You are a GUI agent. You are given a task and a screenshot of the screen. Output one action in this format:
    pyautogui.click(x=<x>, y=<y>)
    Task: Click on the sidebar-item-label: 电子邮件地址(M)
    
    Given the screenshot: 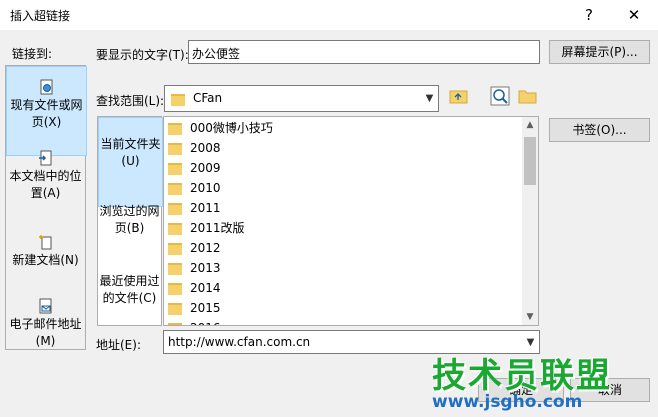 What is the action you would take?
    pyautogui.click(x=45, y=332)
    